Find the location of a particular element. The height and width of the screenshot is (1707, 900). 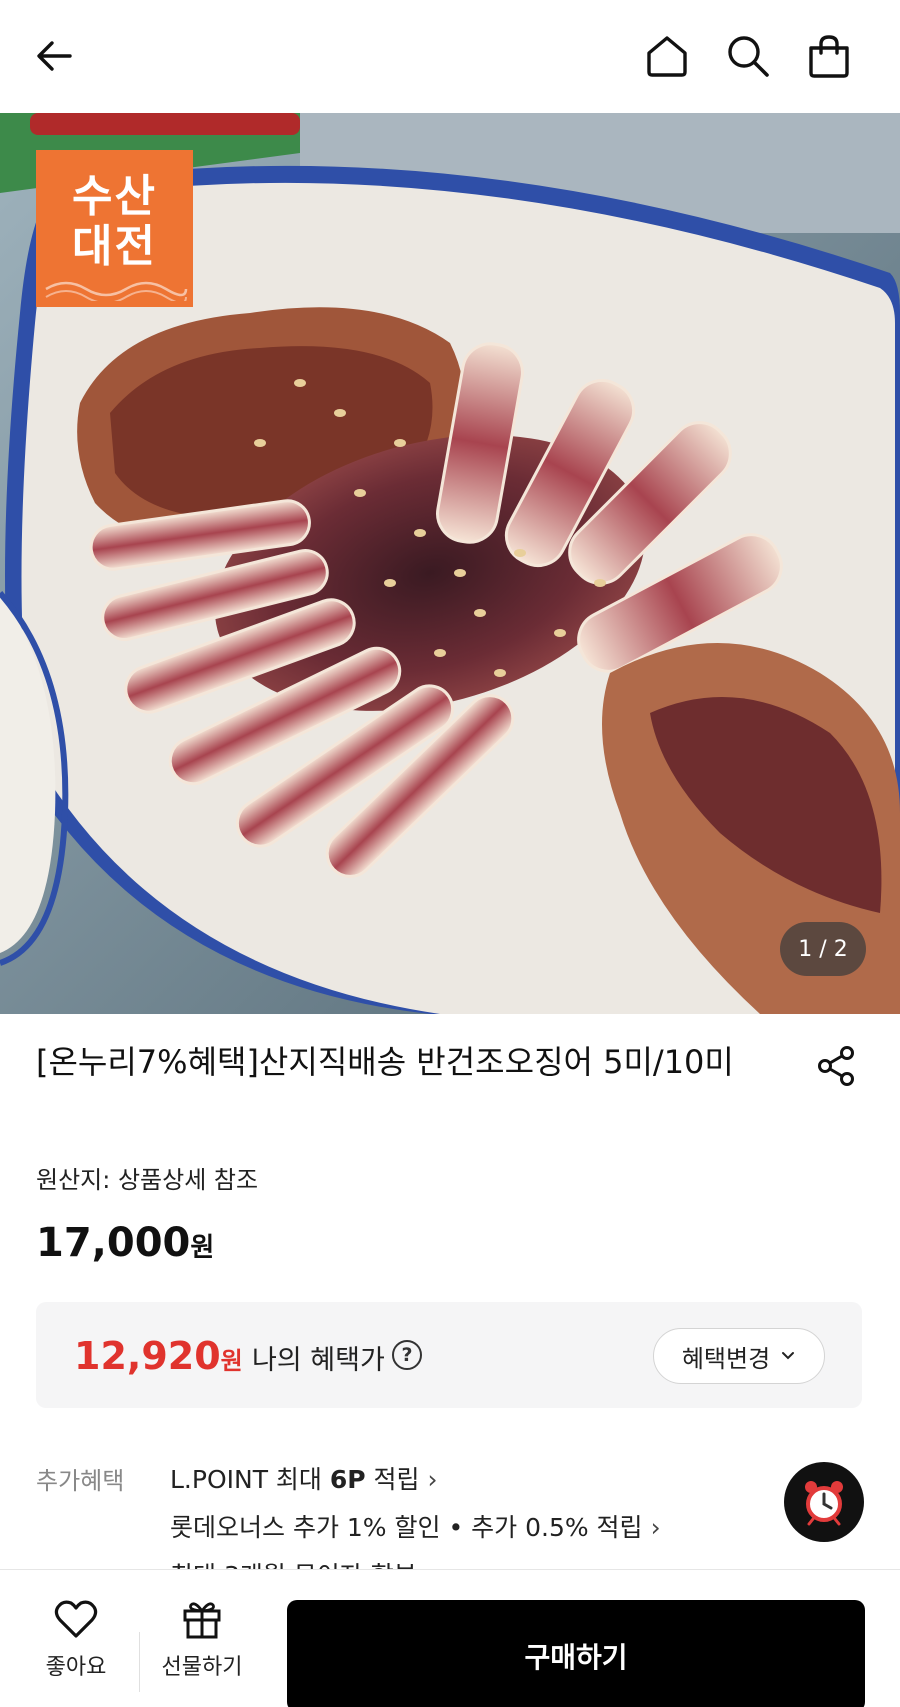

card-discount-text: 롯데오너스 추가 1% 할인 • 추가 0.5% 적립 is located at coordinates (406, 1527).